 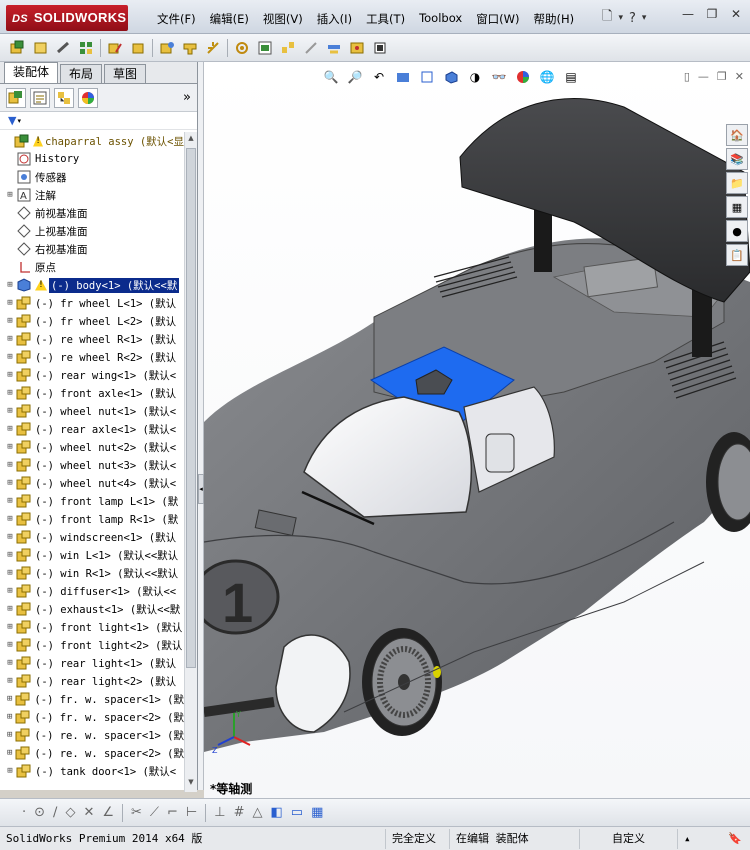 I want to click on triangle-icon: △, so click(x=257, y=812).